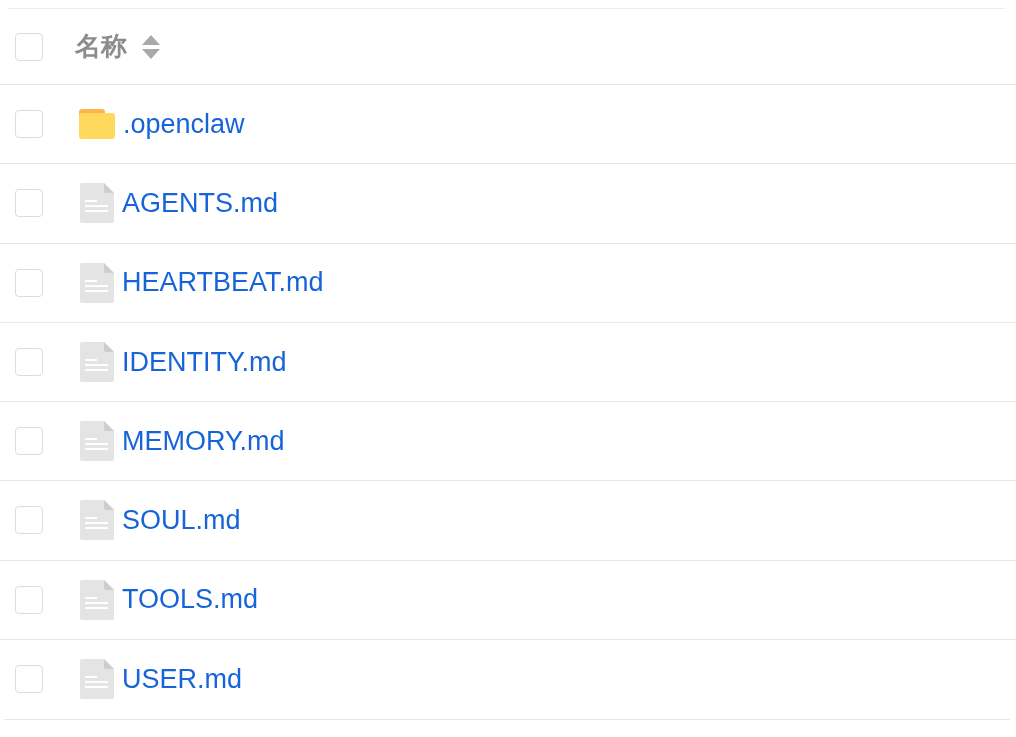 Image resolution: width=1016 pixels, height=737 pixels. I want to click on file-name-link: IDENTITY.md, so click(204, 362).